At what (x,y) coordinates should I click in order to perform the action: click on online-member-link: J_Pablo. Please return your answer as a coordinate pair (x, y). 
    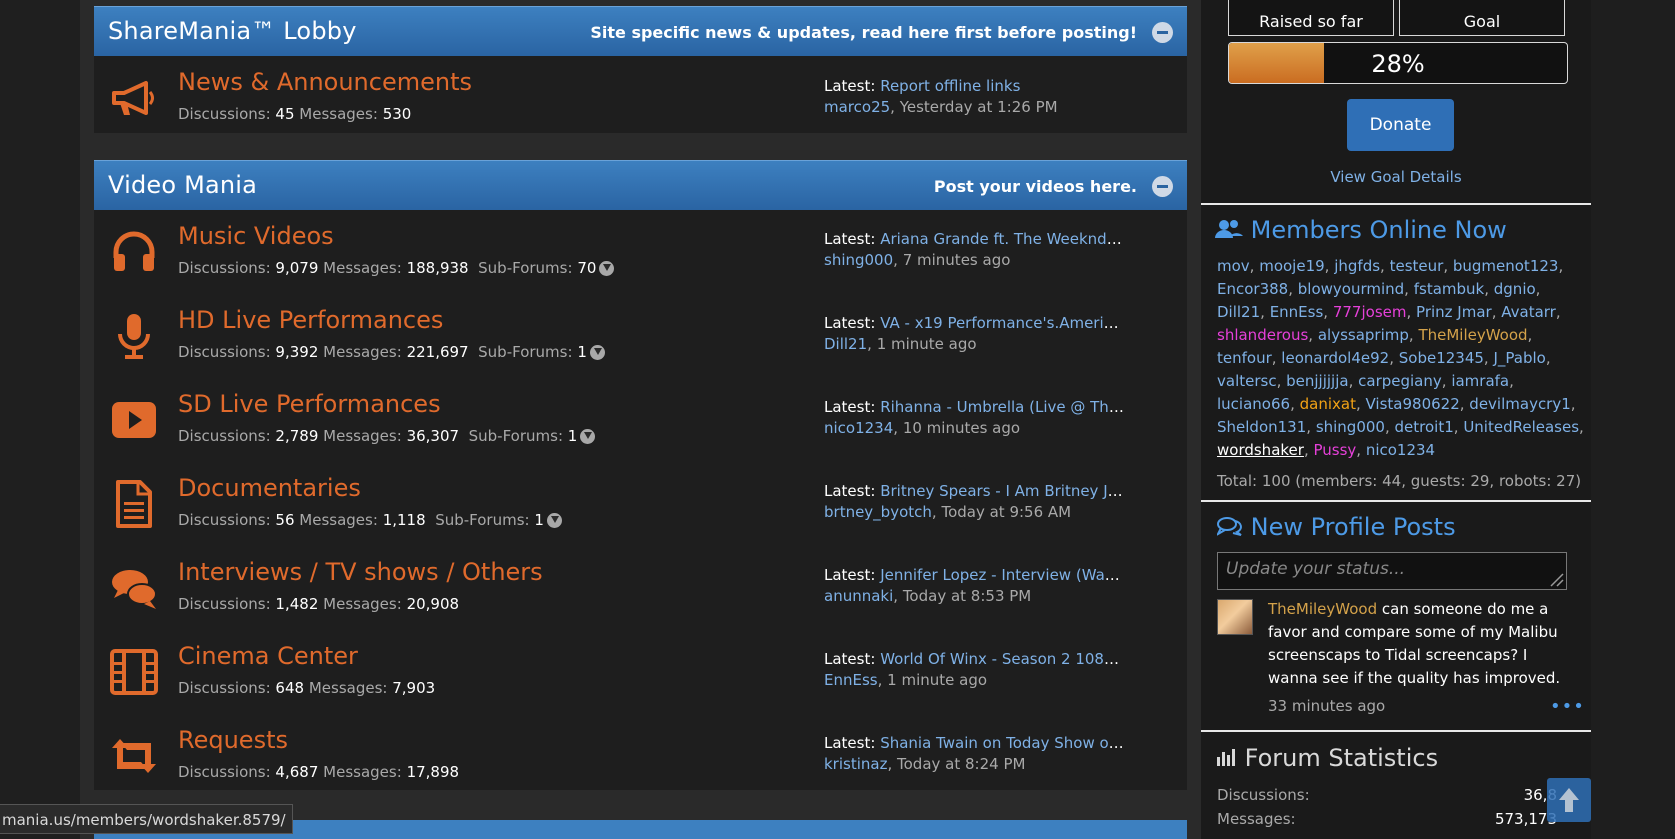
    Looking at the image, I should click on (1519, 358).